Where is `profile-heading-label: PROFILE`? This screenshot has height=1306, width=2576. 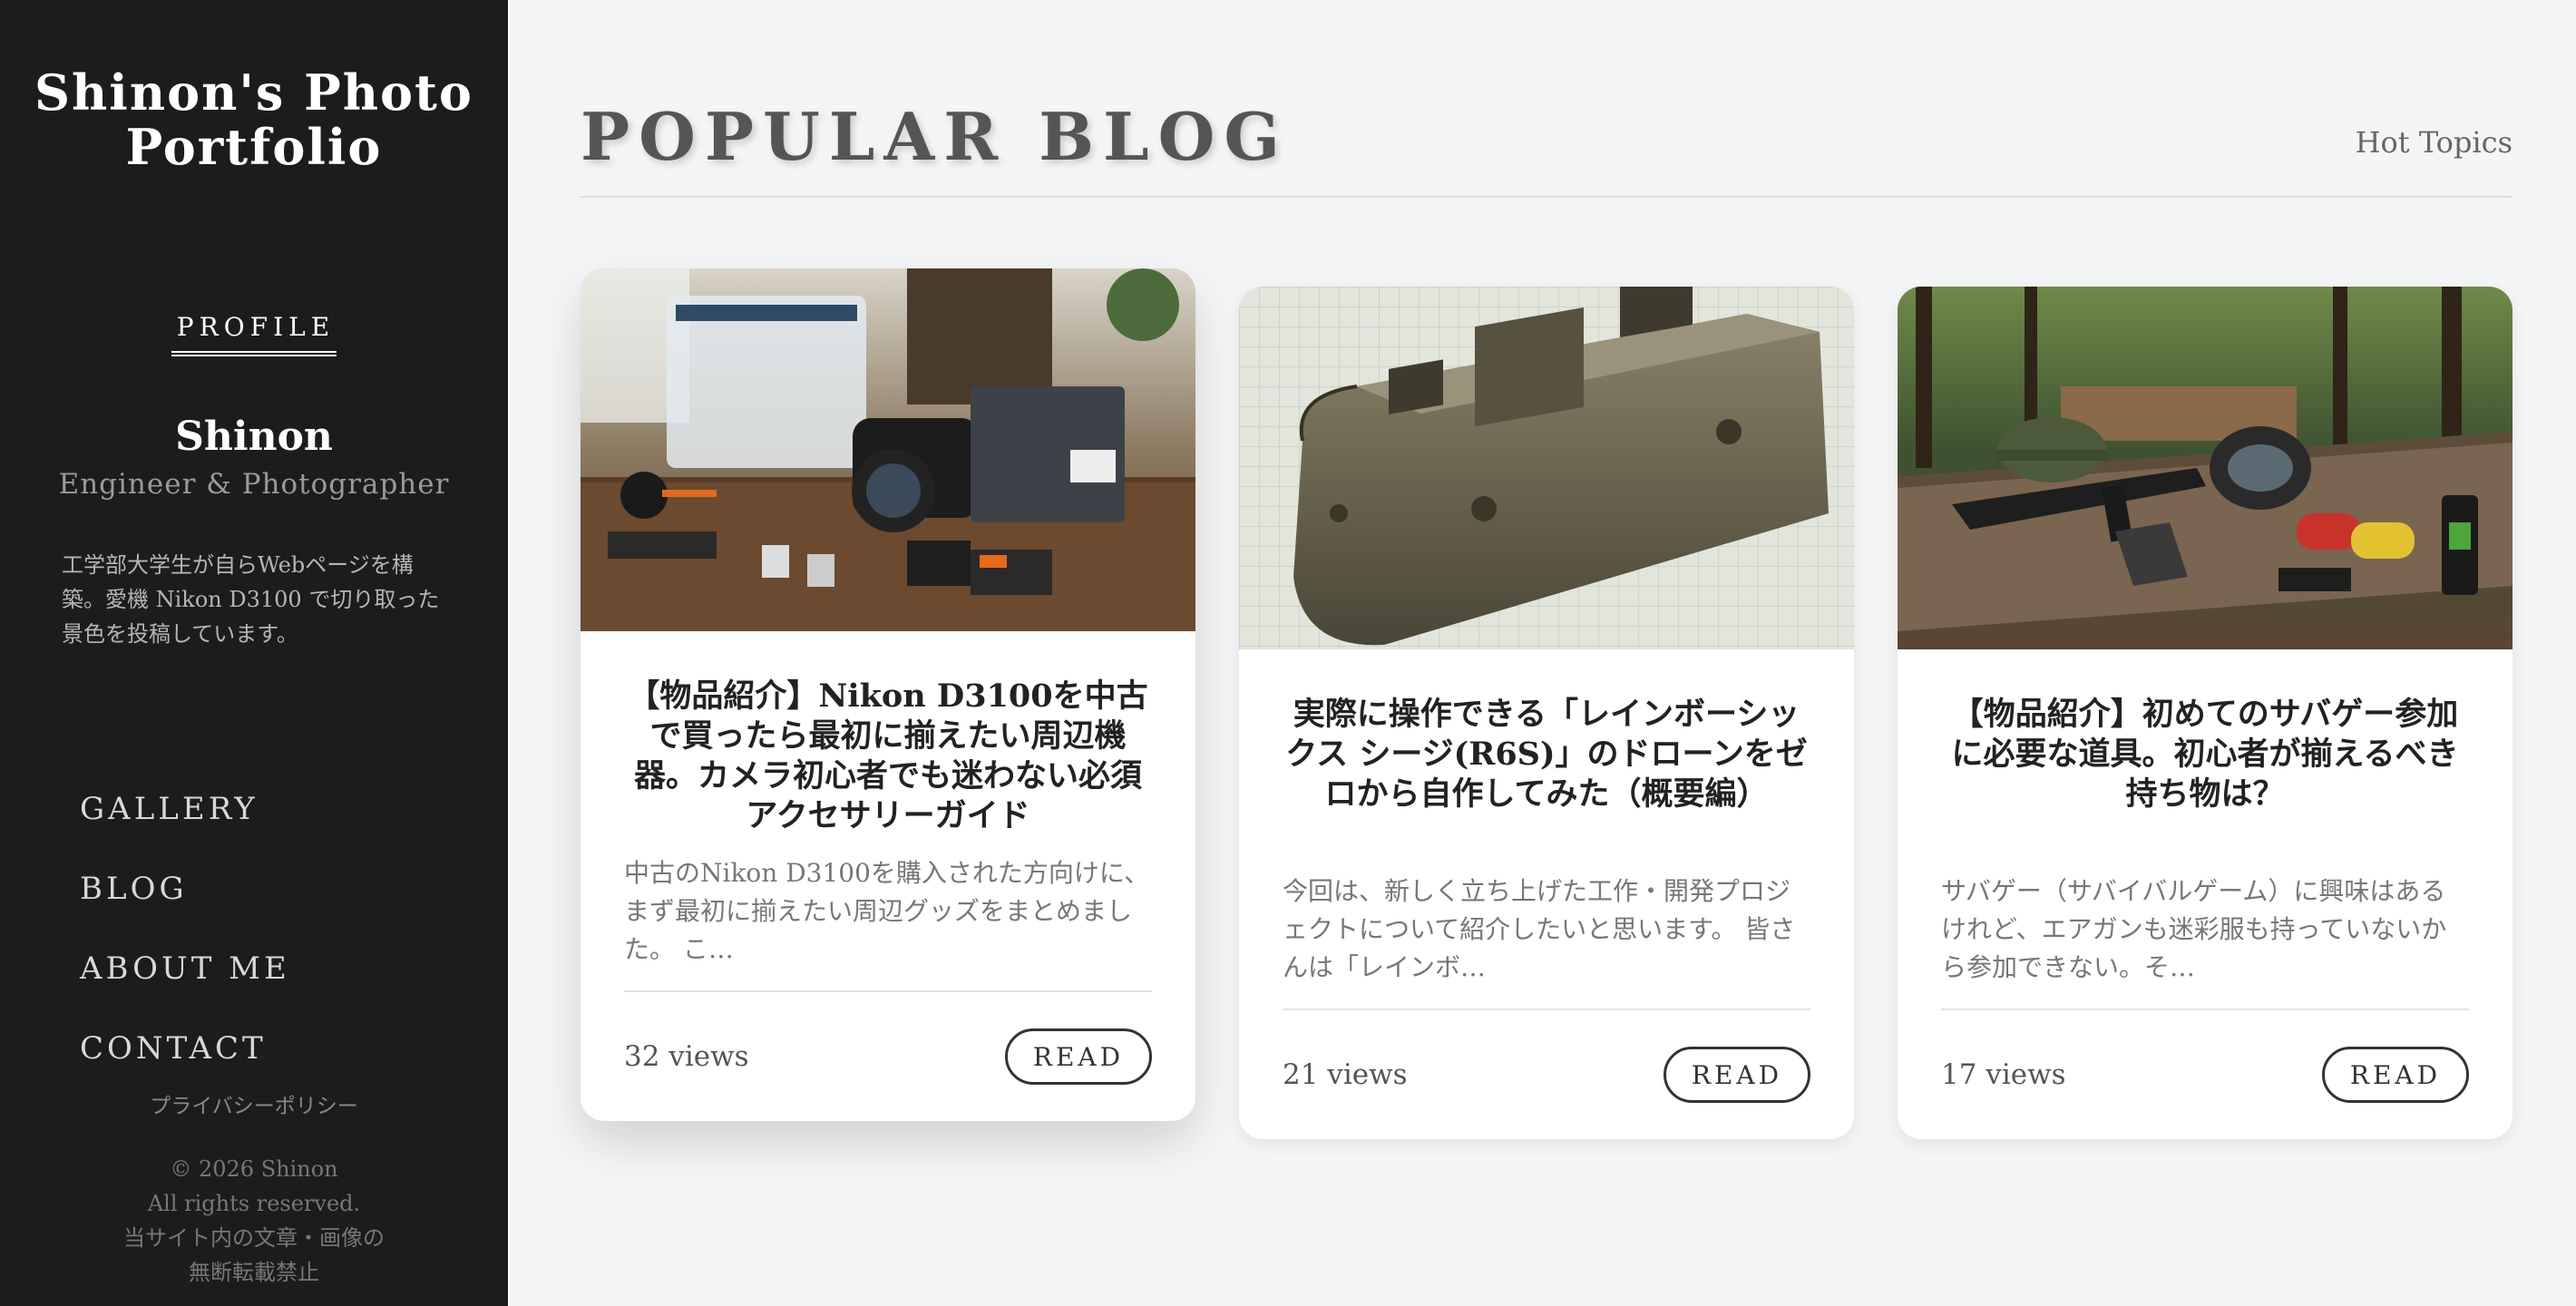
profile-heading-label: PROFILE is located at coordinates (254, 334).